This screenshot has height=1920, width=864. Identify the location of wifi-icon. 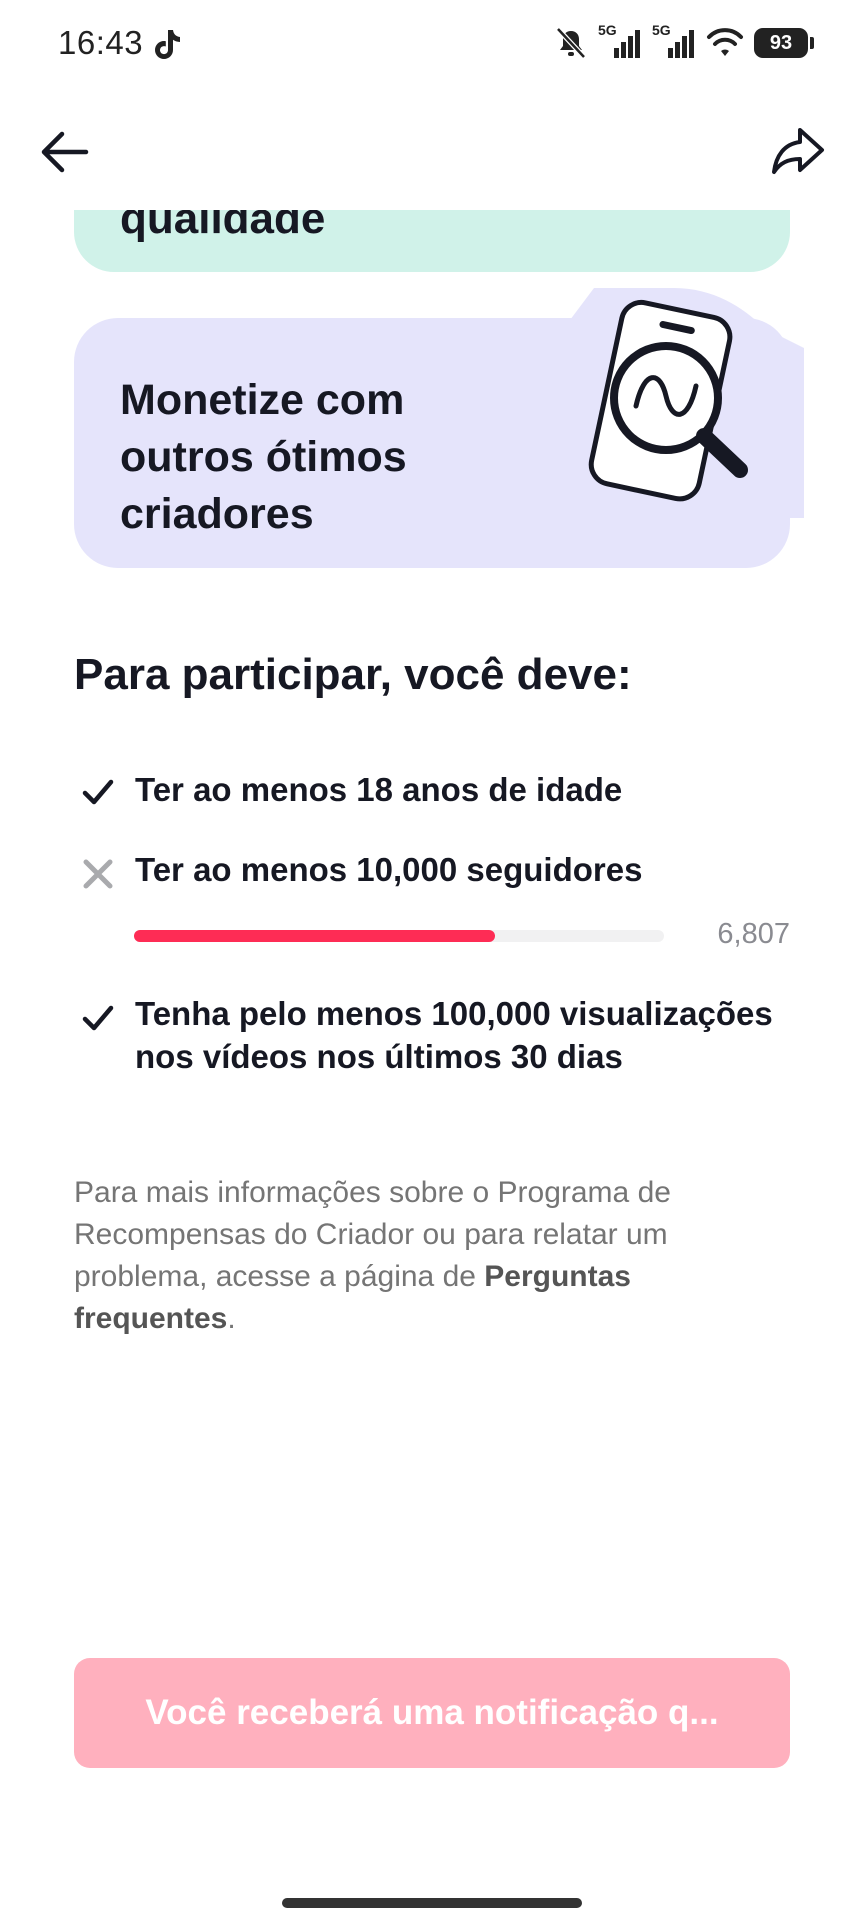
(725, 42).